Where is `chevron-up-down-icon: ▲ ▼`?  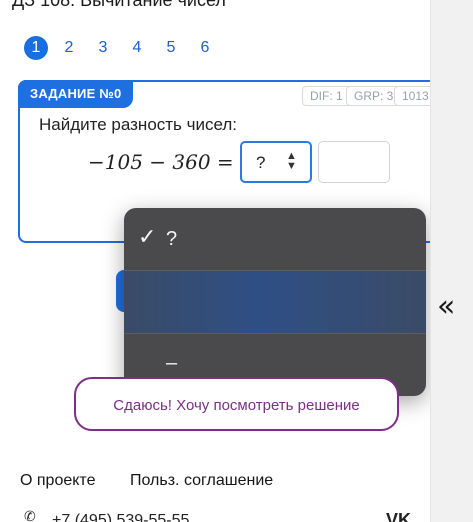 chevron-up-down-icon: ▲ ▼ is located at coordinates (291, 161).